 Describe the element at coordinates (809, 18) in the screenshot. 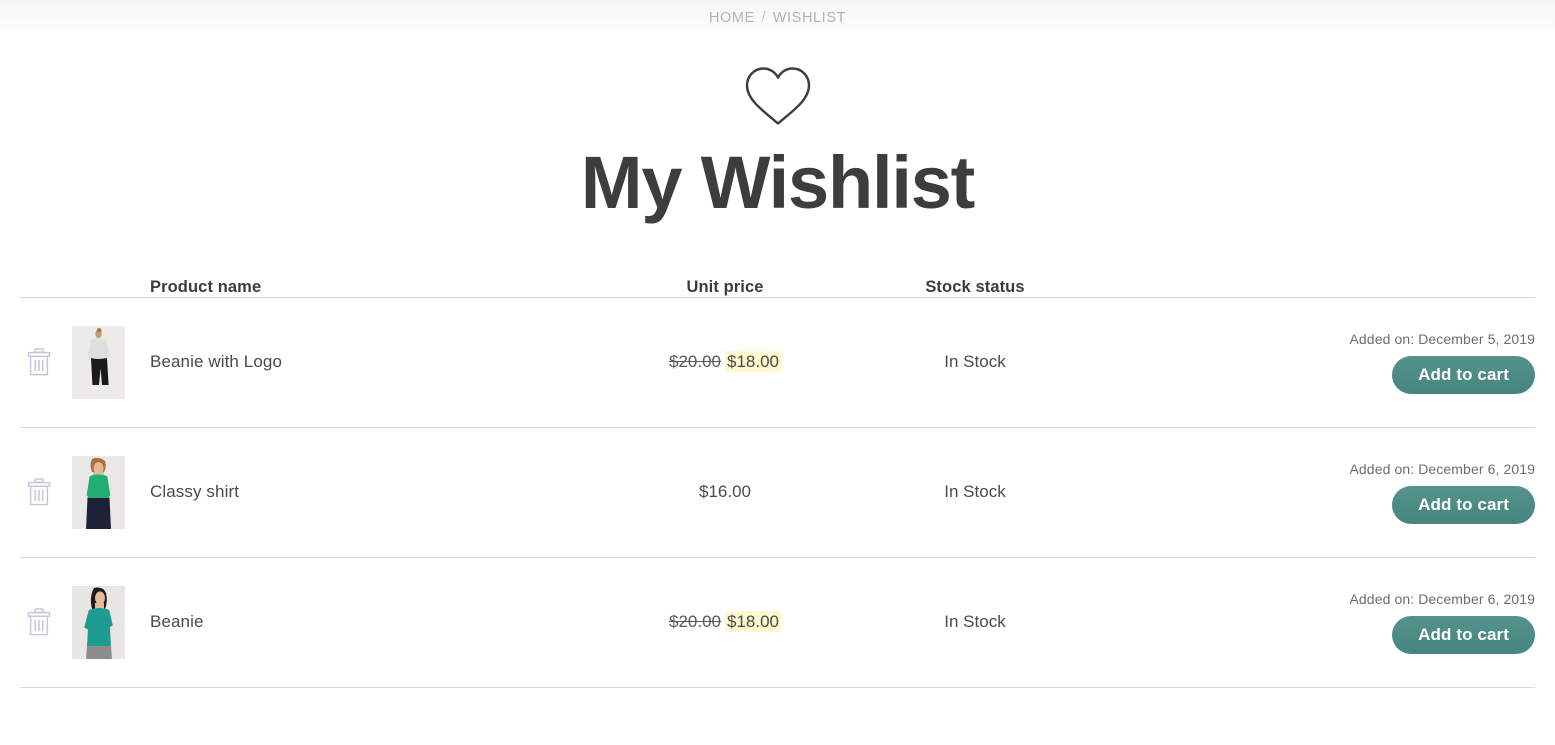

I see `breadcrumb-current: WISHLIST` at that location.